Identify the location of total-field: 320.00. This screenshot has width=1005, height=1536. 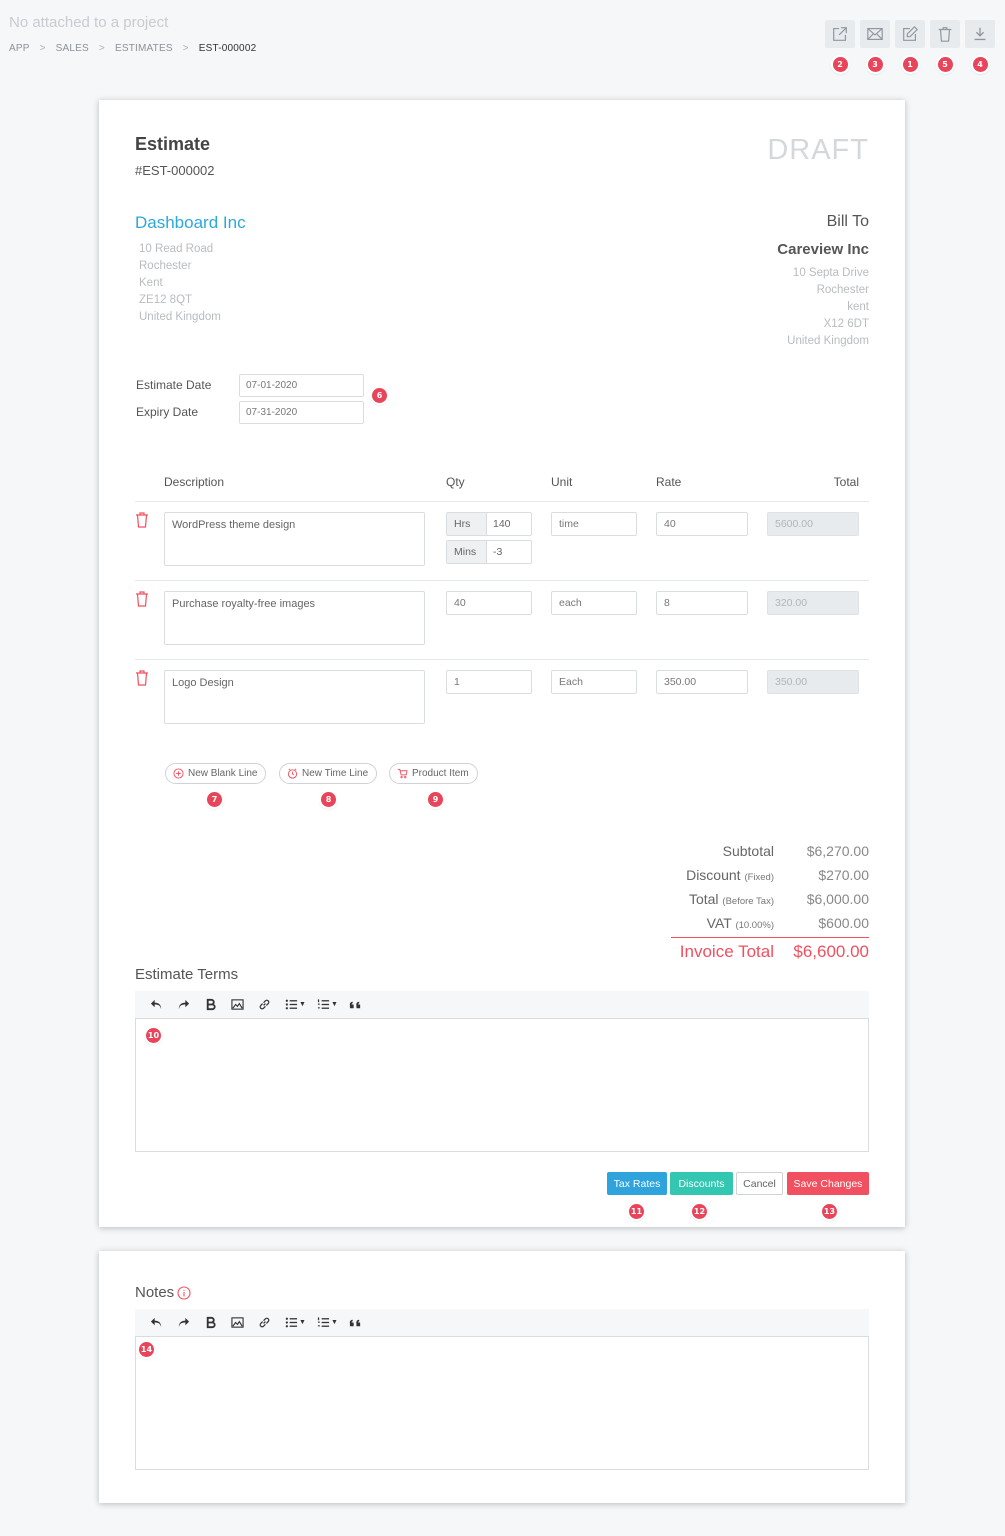
(813, 603).